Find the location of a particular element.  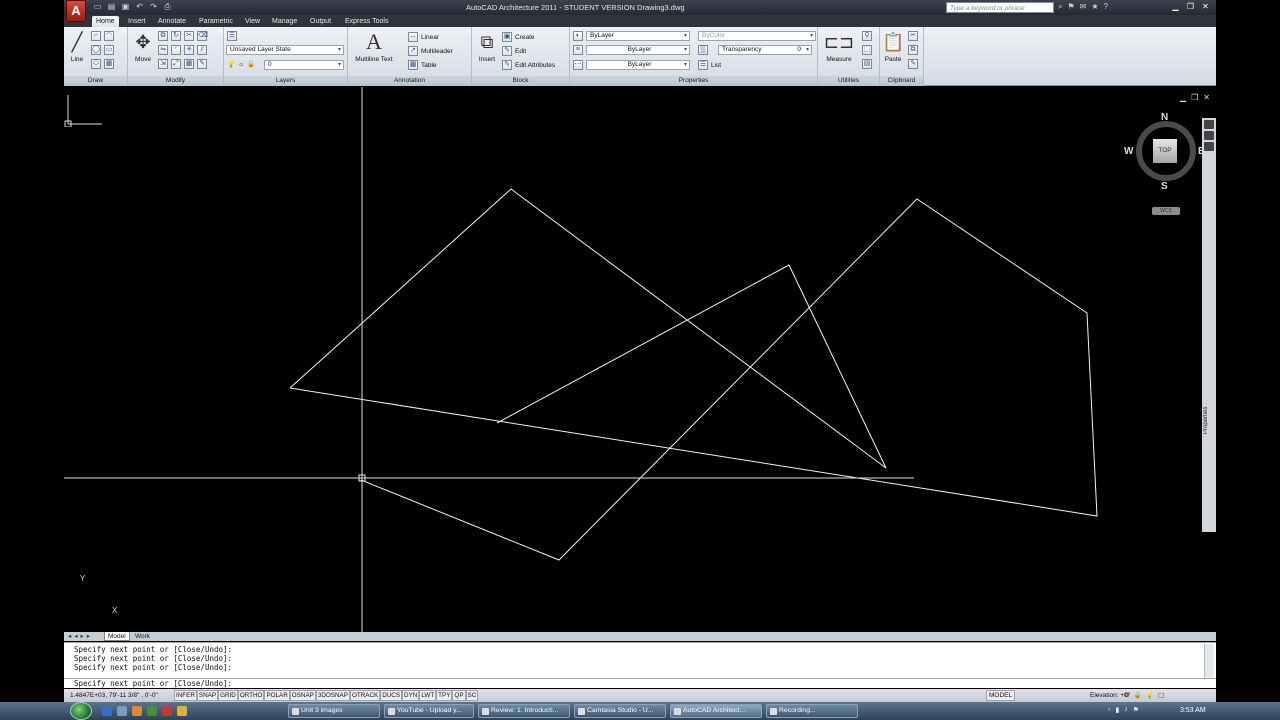

viewport-close-icon: ✕ is located at coordinates (1206, 97).